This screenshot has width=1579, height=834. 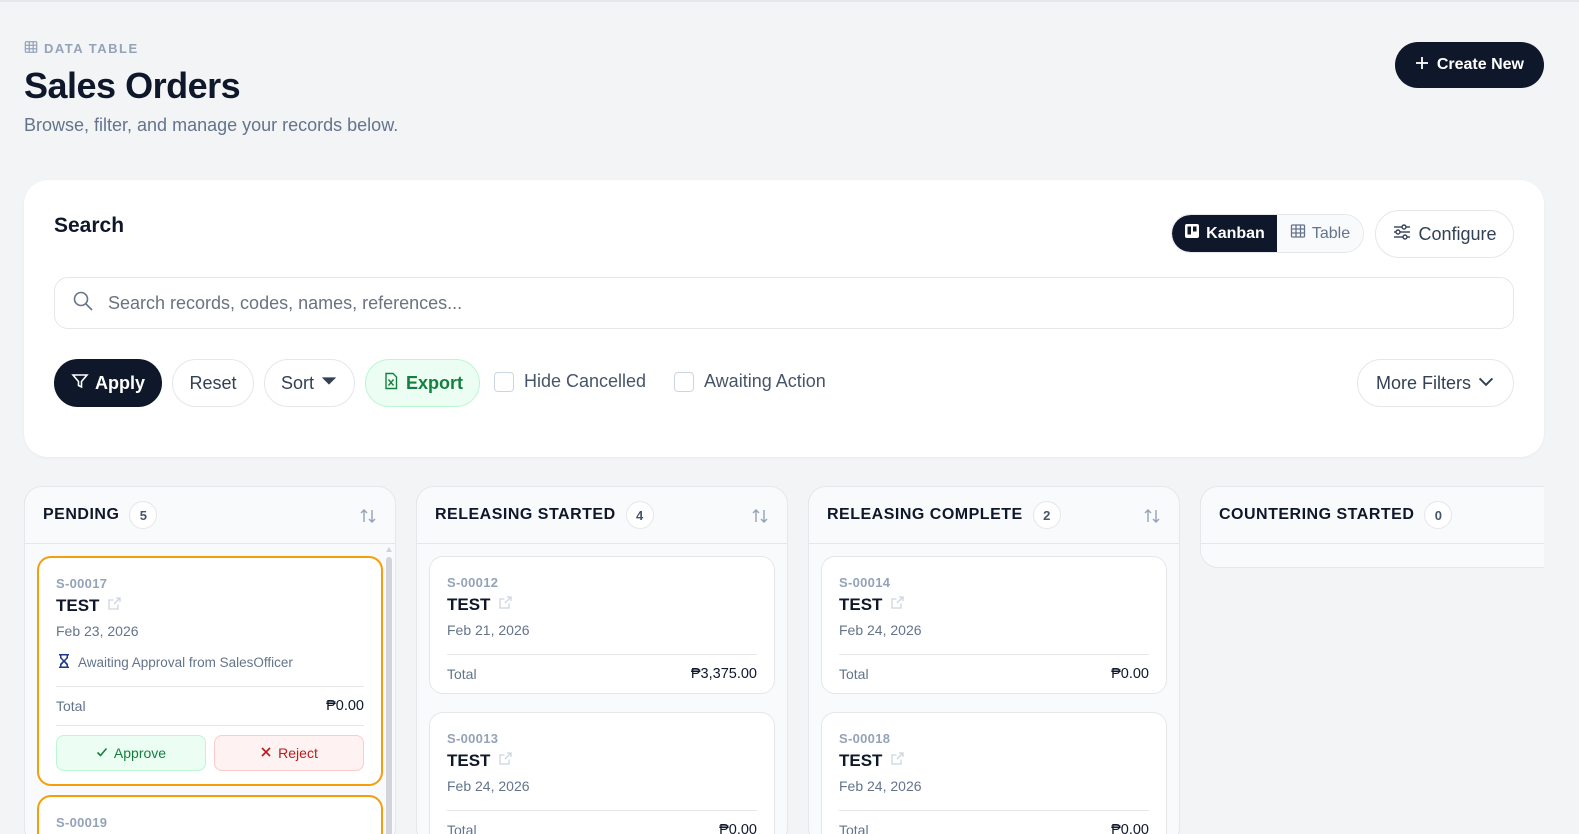 I want to click on export-label: Export, so click(x=434, y=382).